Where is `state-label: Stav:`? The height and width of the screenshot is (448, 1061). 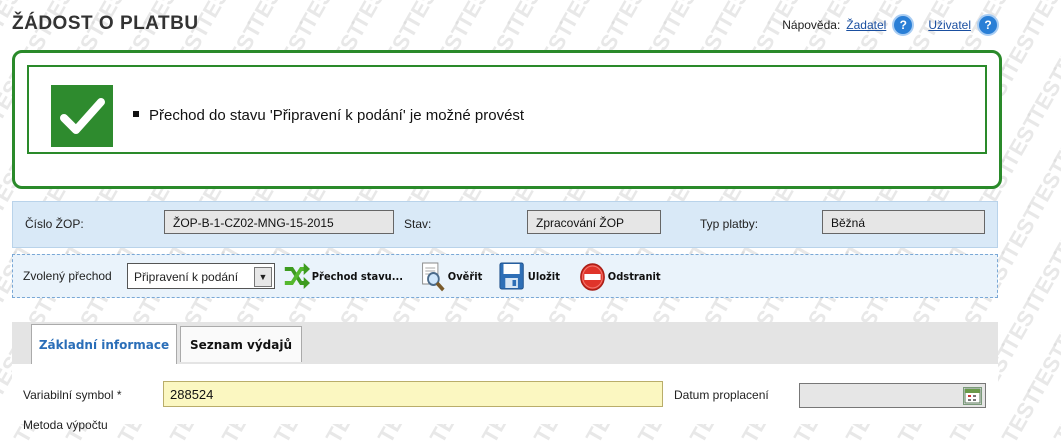
state-label: Stav: is located at coordinates (418, 224).